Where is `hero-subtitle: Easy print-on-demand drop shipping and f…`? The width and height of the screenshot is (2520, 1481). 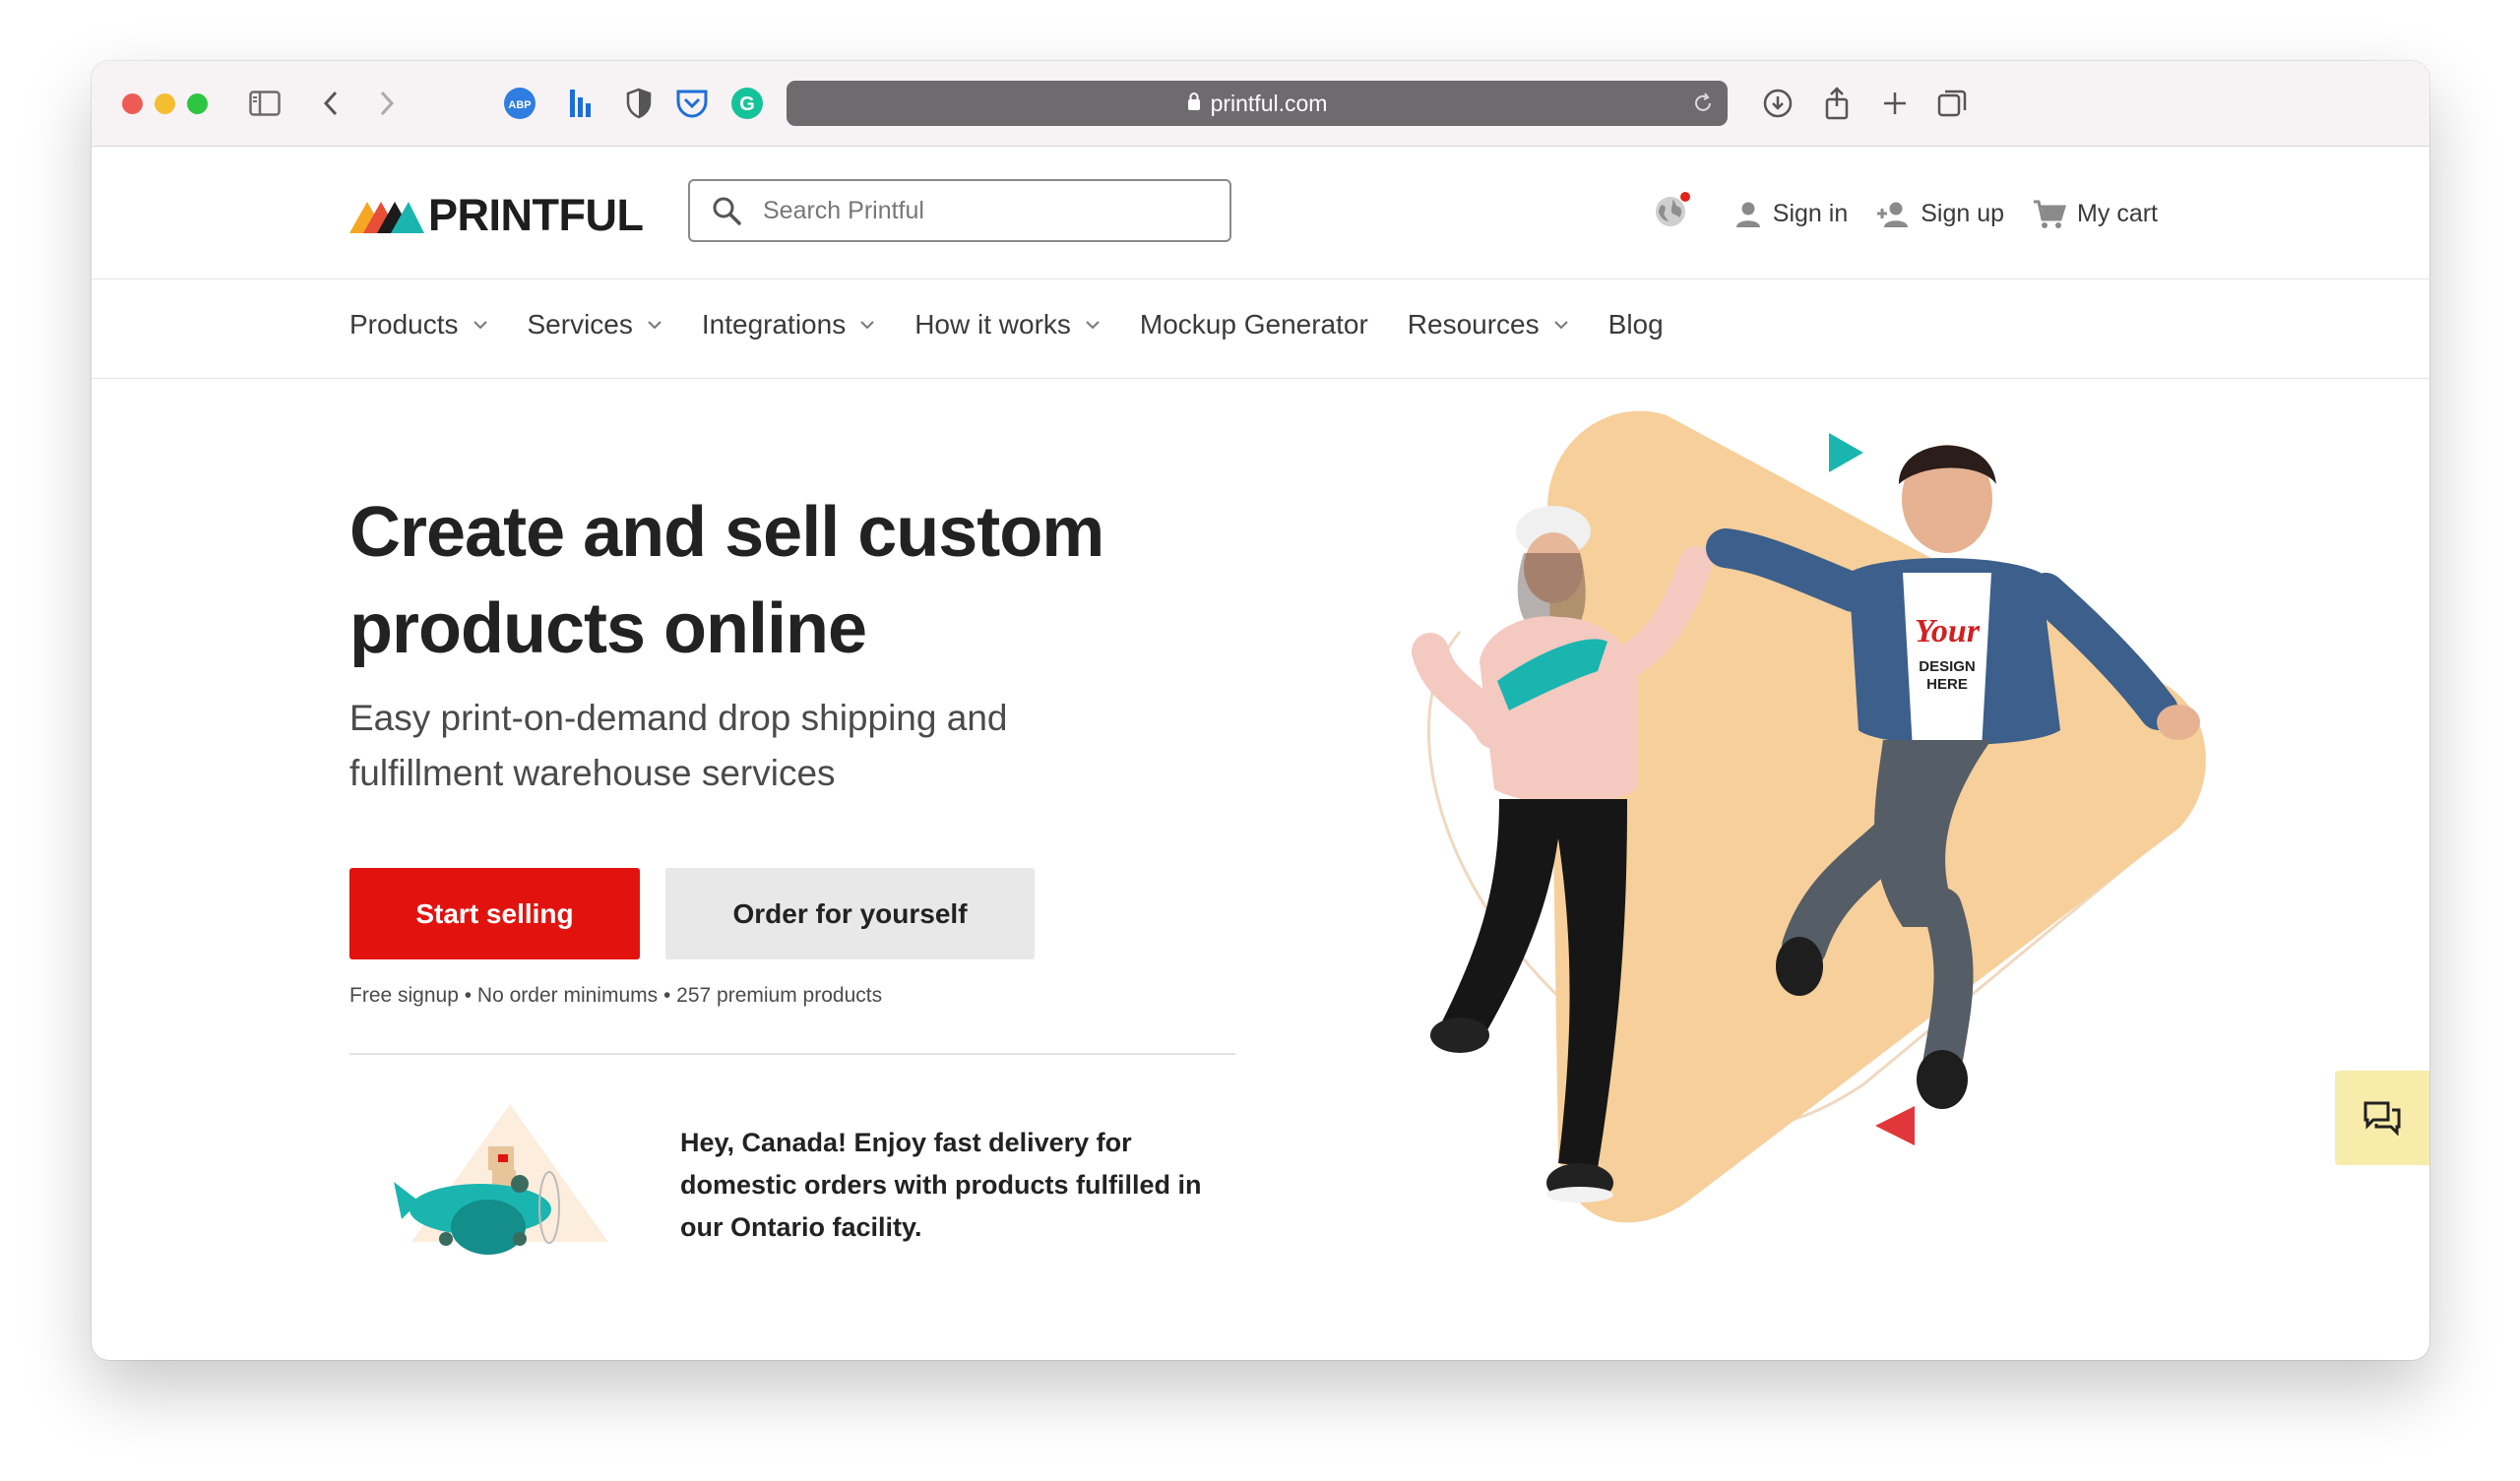
hero-subtitle: Easy print-on-demand drop shipping and f… is located at coordinates (678, 745).